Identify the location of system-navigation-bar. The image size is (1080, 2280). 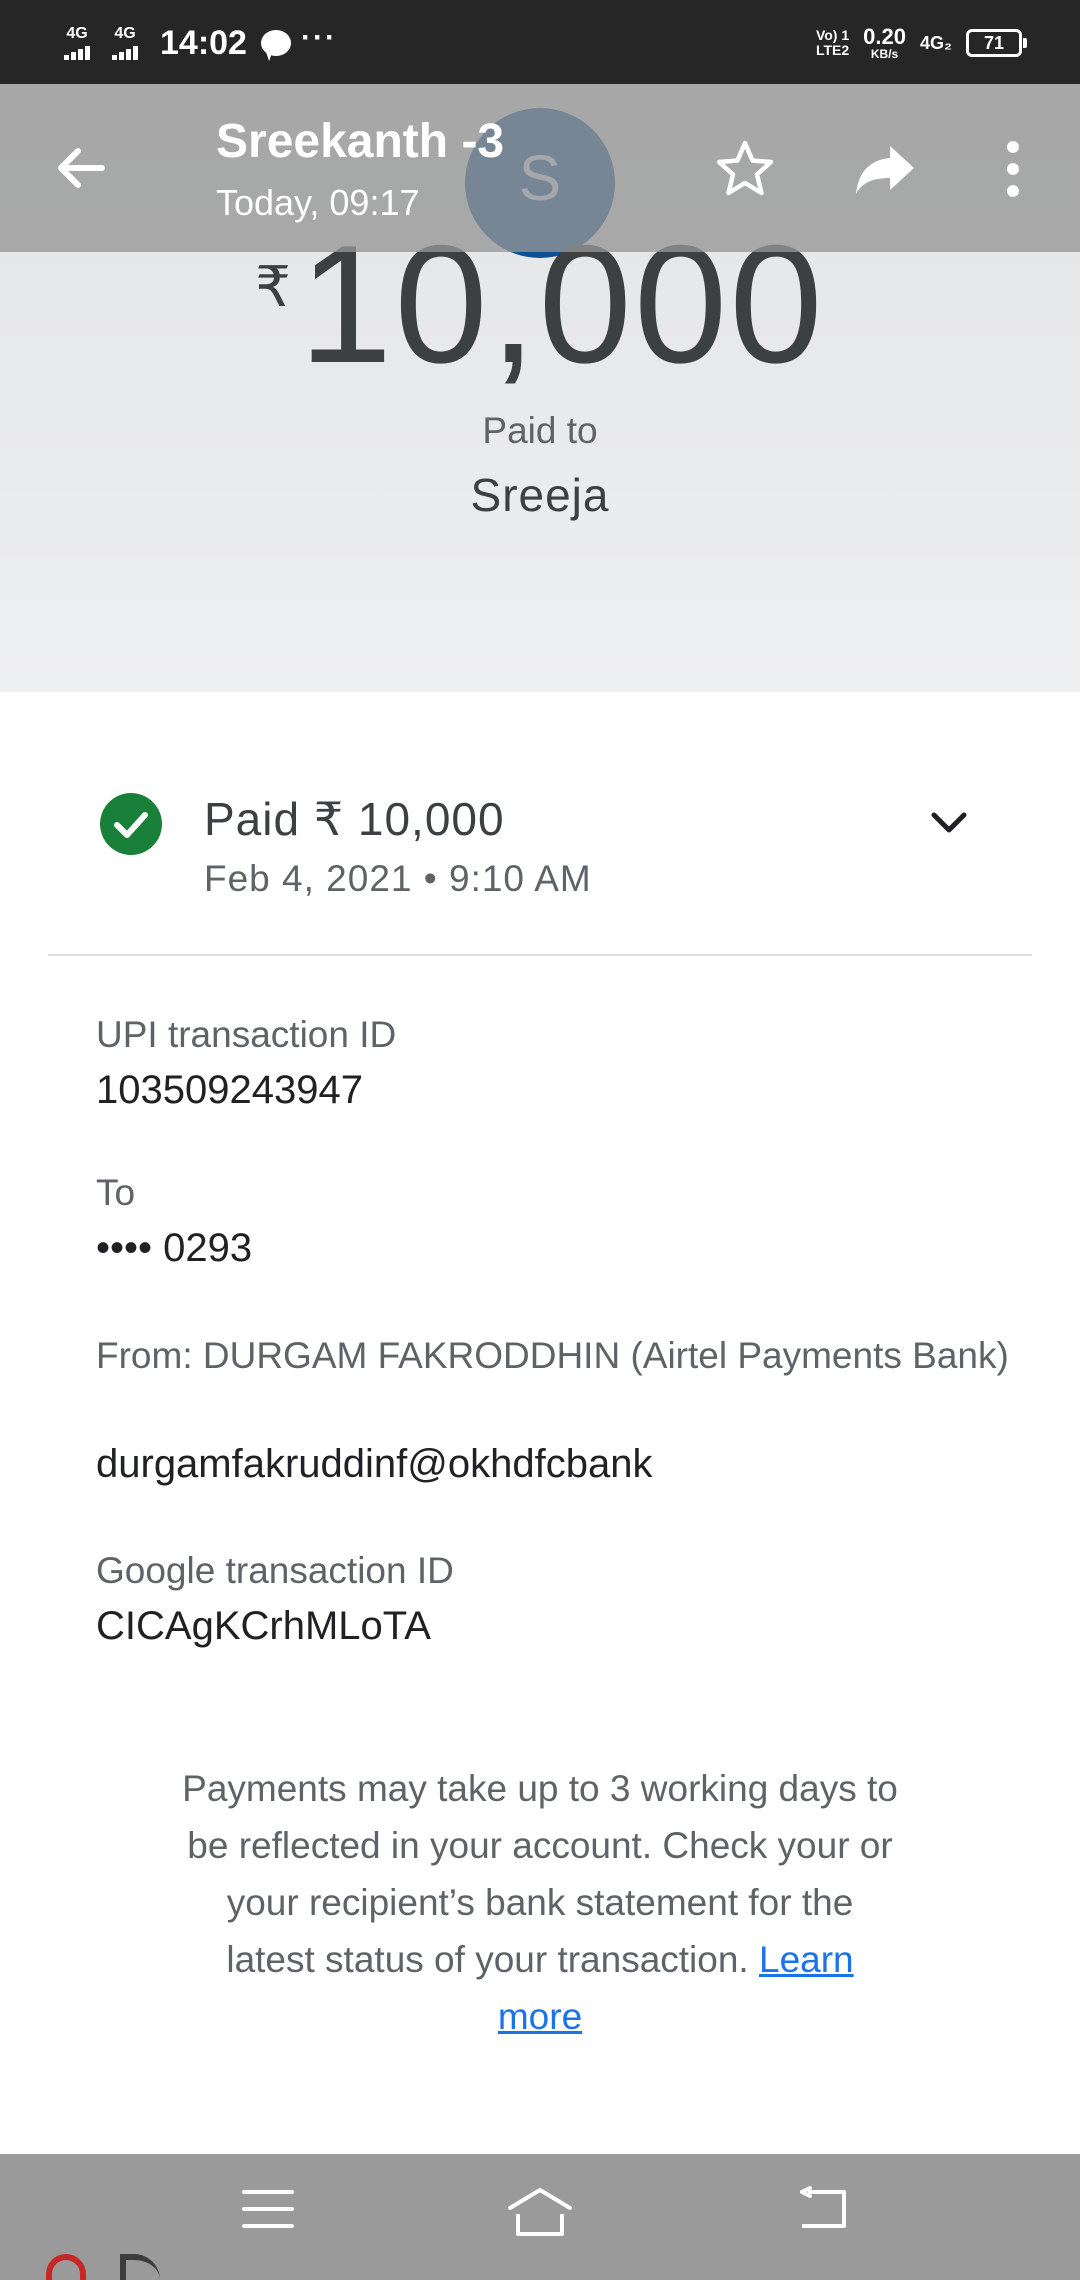
(540, 2217).